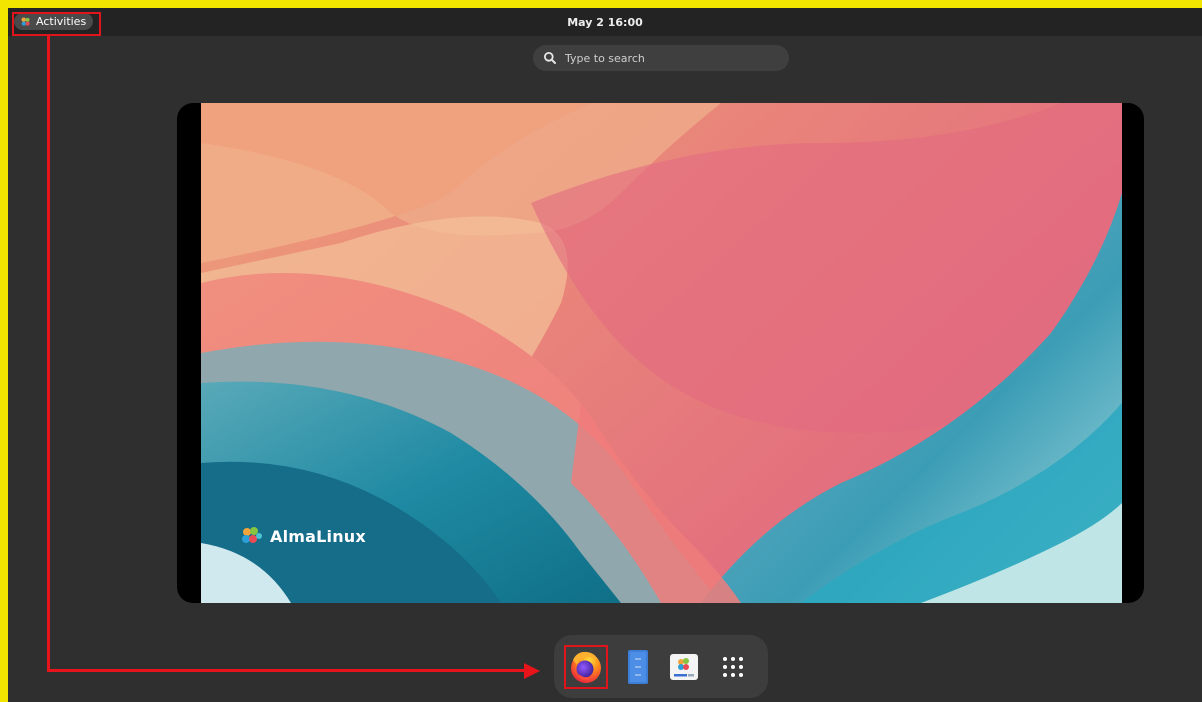  What do you see at coordinates (287, 670) in the screenshot?
I see `annotation-line-horizontal` at bounding box center [287, 670].